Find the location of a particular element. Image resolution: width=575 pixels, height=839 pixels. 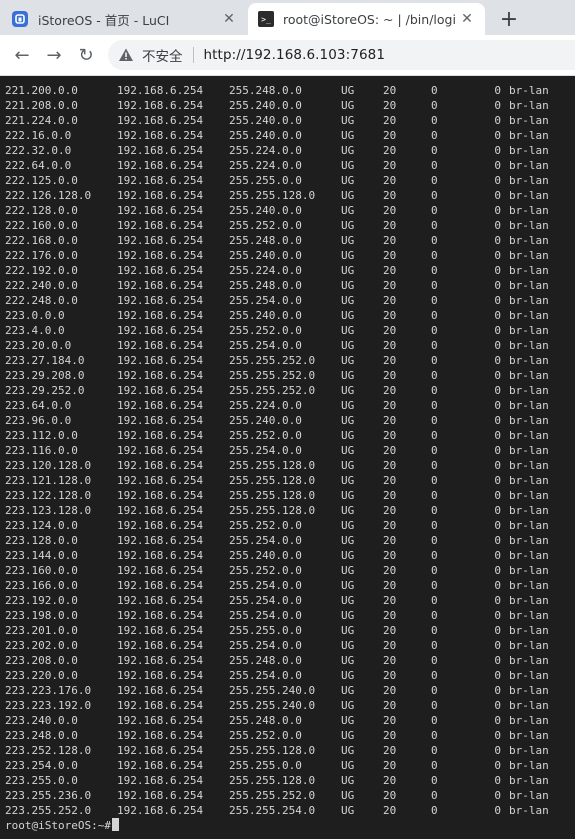

shell-prompt: root@iStoreOS:~# is located at coordinates (62, 825).